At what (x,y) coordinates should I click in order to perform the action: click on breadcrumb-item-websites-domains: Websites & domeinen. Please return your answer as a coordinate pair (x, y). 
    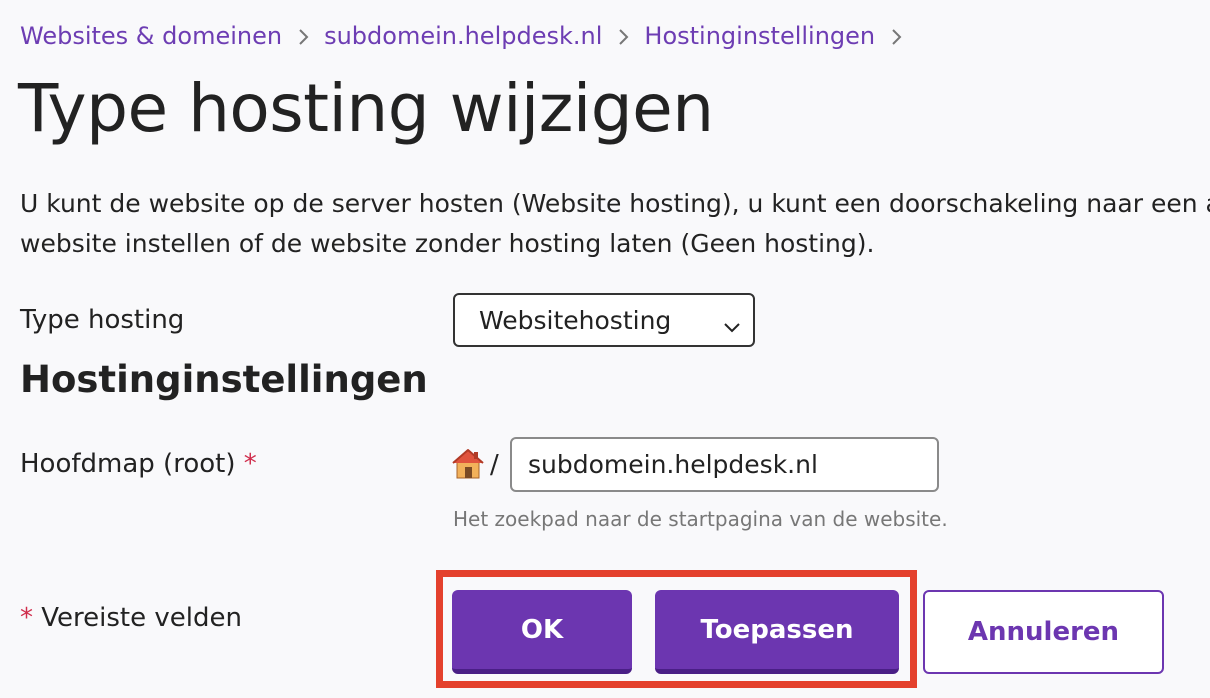
    Looking at the image, I should click on (151, 36).